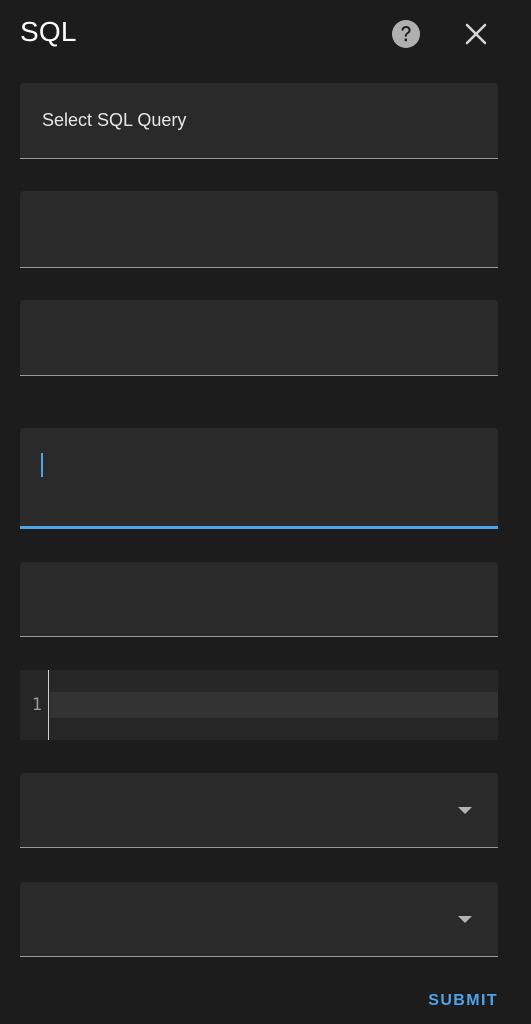 Image resolution: width=531 pixels, height=1024 pixels. I want to click on dialog-title: SQL, so click(48, 31).